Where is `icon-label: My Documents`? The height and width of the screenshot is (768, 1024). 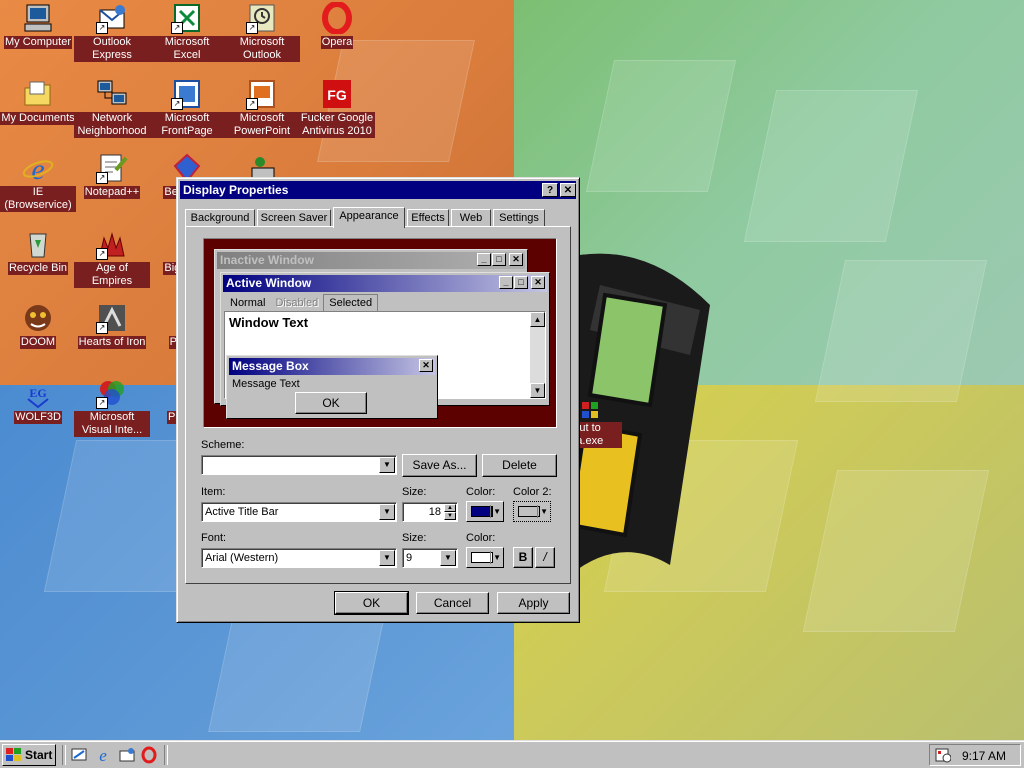
icon-label: My Documents is located at coordinates (38, 118).